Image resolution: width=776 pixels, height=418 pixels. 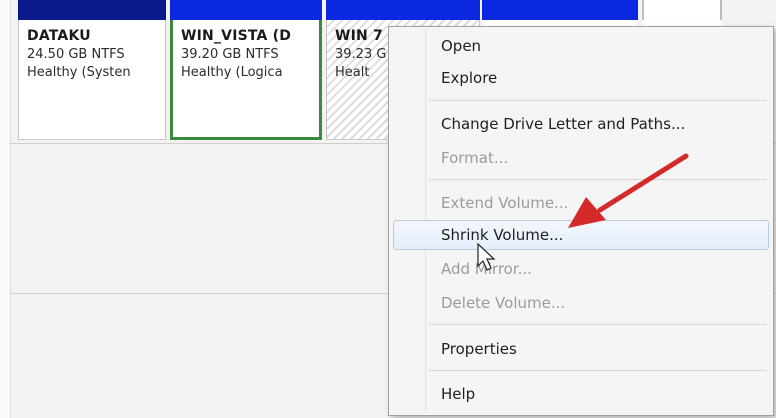 I want to click on partition-status: Healthy (Systen, so click(x=79, y=72).